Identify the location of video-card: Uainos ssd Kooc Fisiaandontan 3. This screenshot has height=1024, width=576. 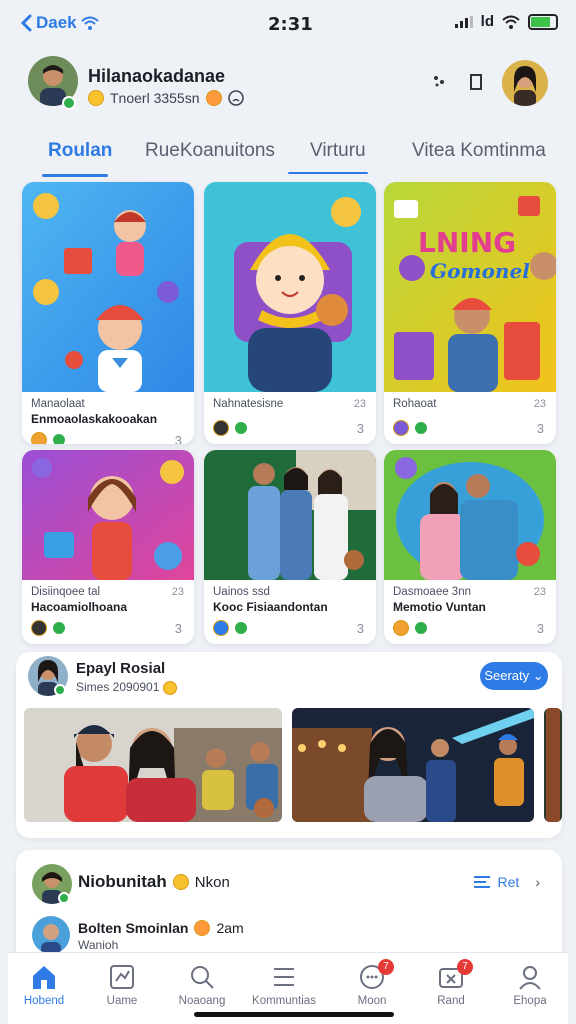
(290, 547).